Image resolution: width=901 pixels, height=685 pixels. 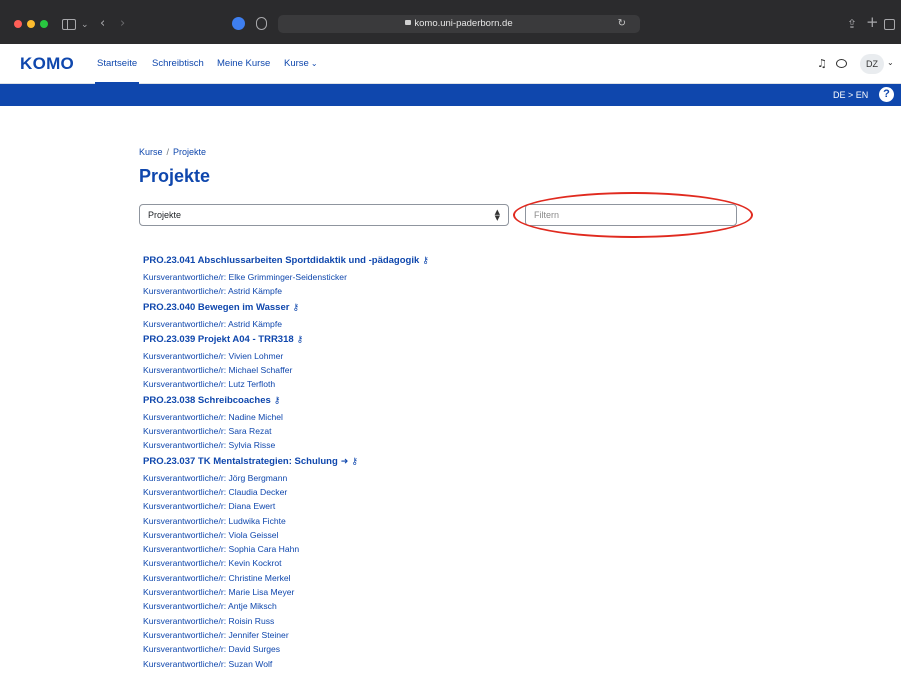 I want to click on teacher-name-link: Ludwika Fichte, so click(x=257, y=521).